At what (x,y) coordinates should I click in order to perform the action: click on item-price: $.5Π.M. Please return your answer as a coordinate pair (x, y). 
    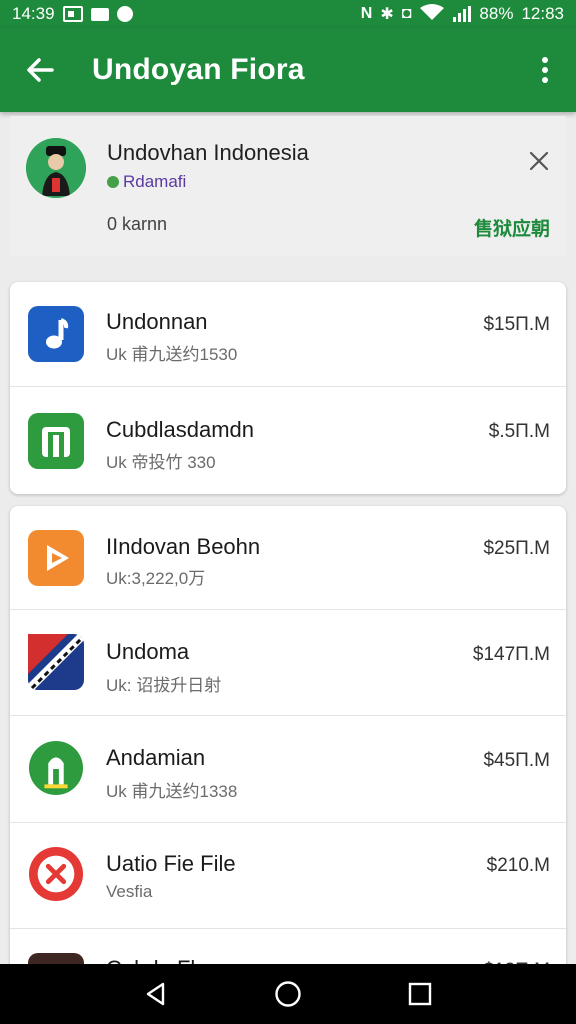
    Looking at the image, I should click on (519, 431).